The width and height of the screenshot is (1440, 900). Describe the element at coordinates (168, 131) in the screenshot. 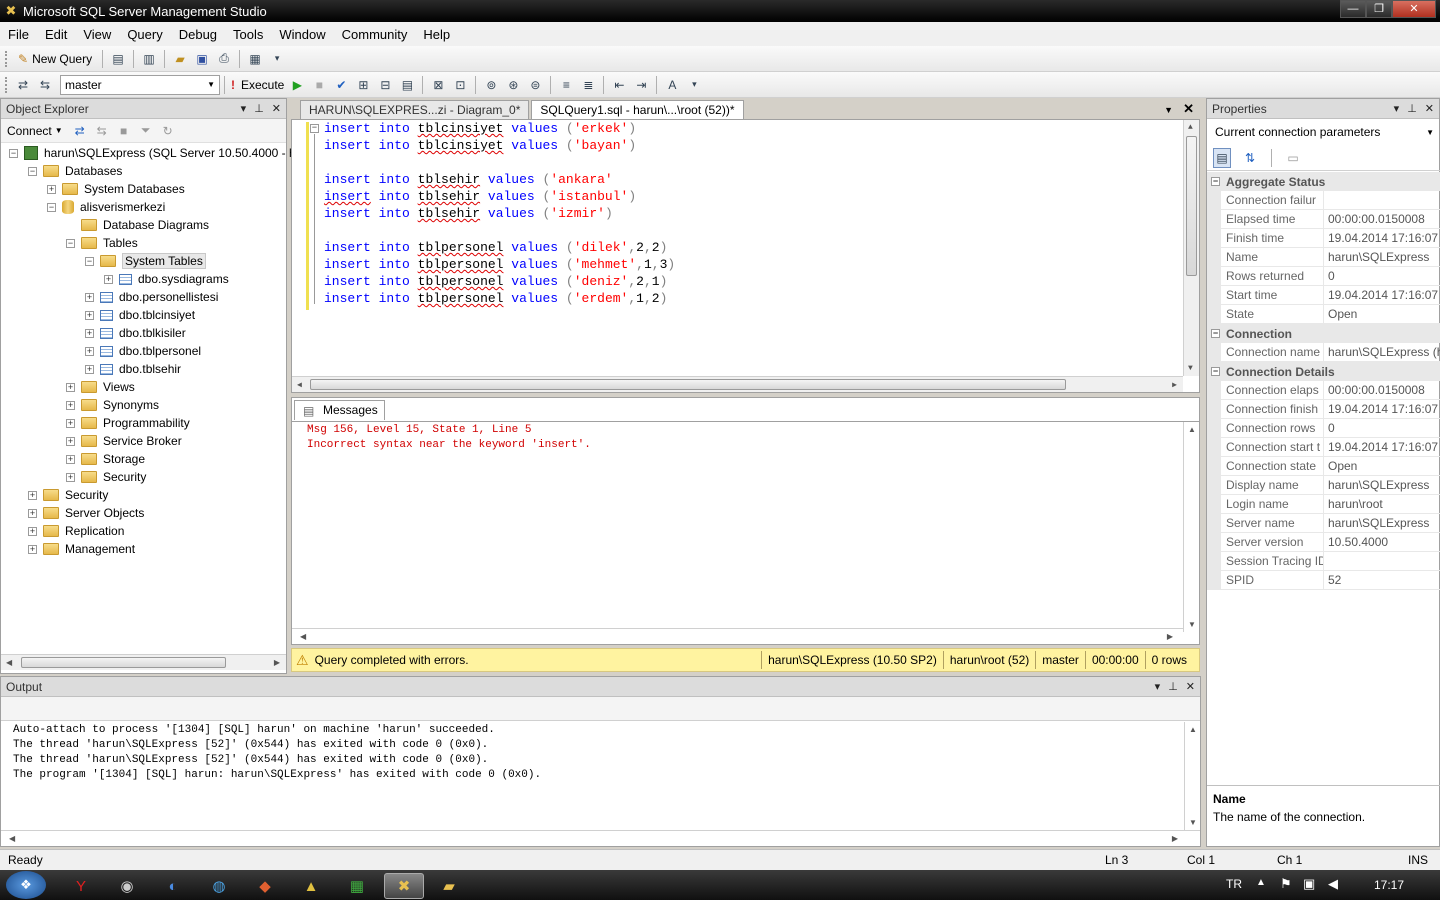

I see `refresh-icon: ↻` at that location.